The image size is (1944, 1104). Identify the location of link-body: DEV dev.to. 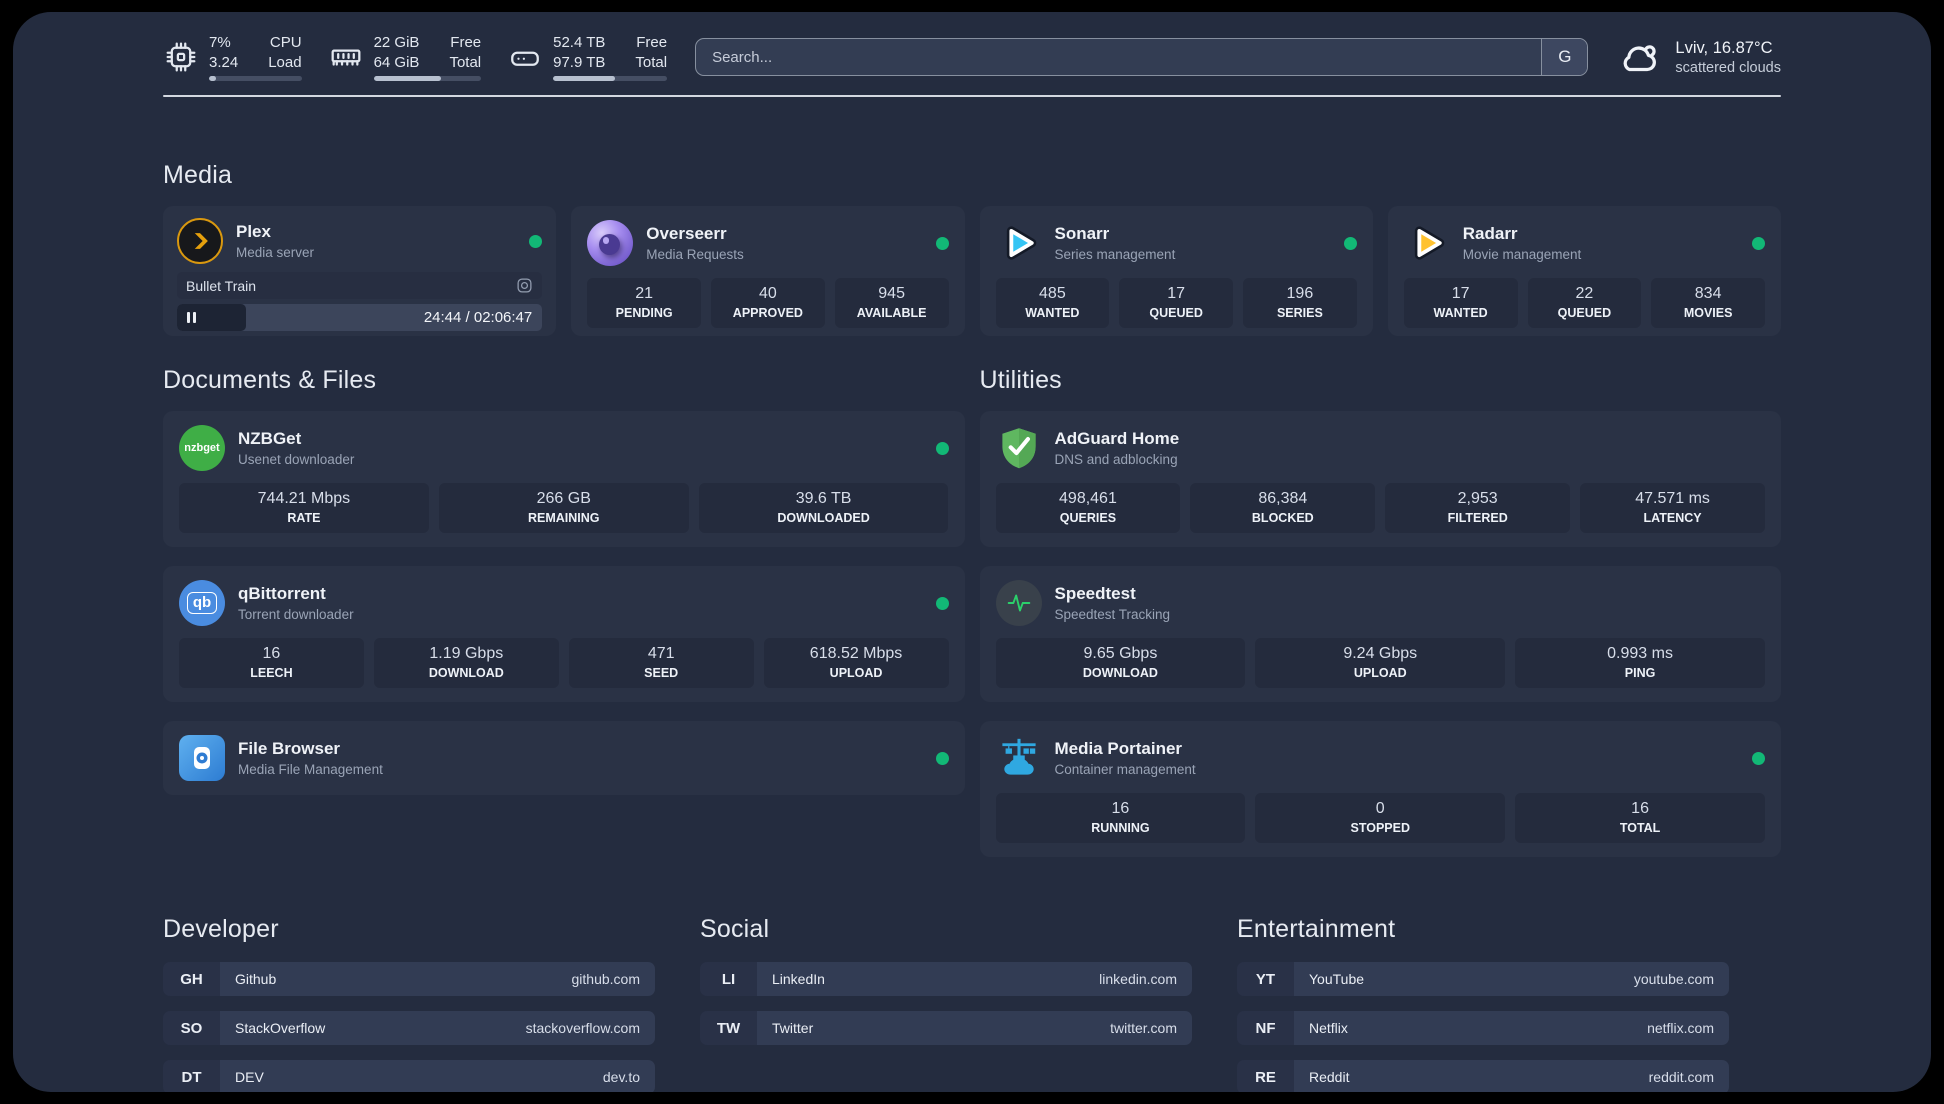
(437, 1076).